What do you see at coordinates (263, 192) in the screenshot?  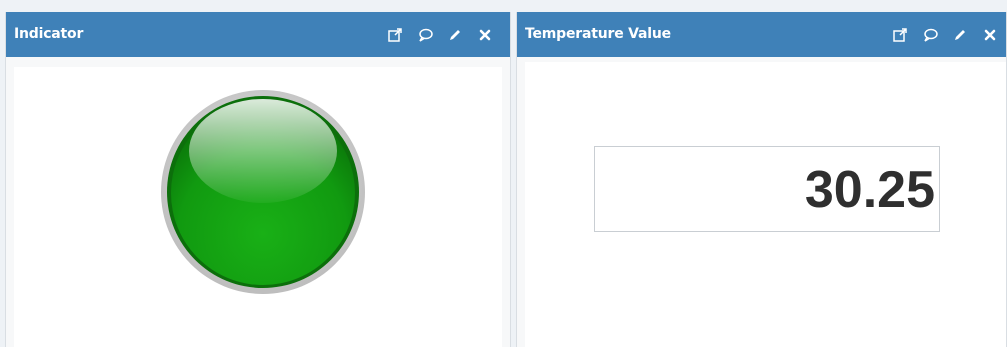 I see `status-indicator-light` at bounding box center [263, 192].